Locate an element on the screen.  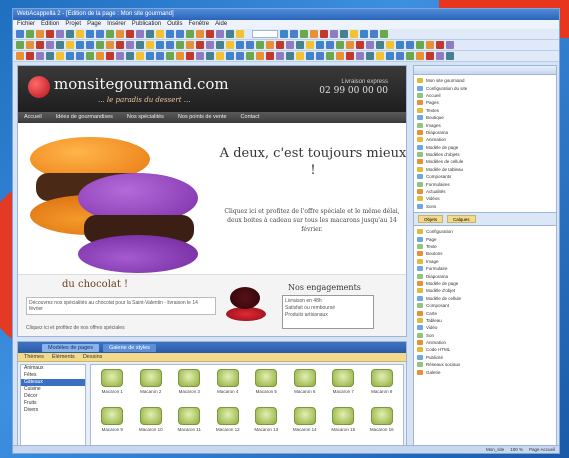
tree-node: Accueil is located at coordinates (485, 95).